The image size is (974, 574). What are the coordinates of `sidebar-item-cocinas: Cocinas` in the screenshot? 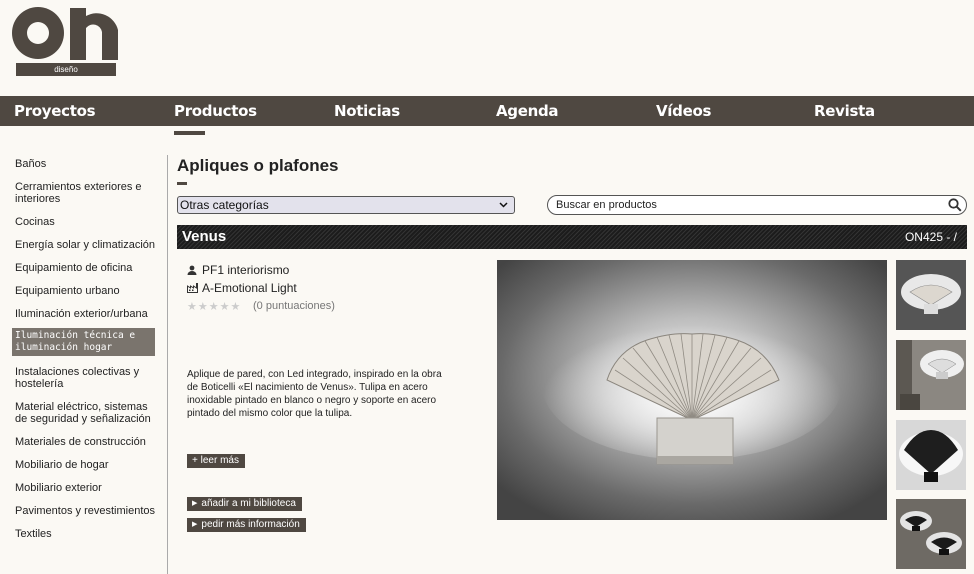 It's located at (87, 222).